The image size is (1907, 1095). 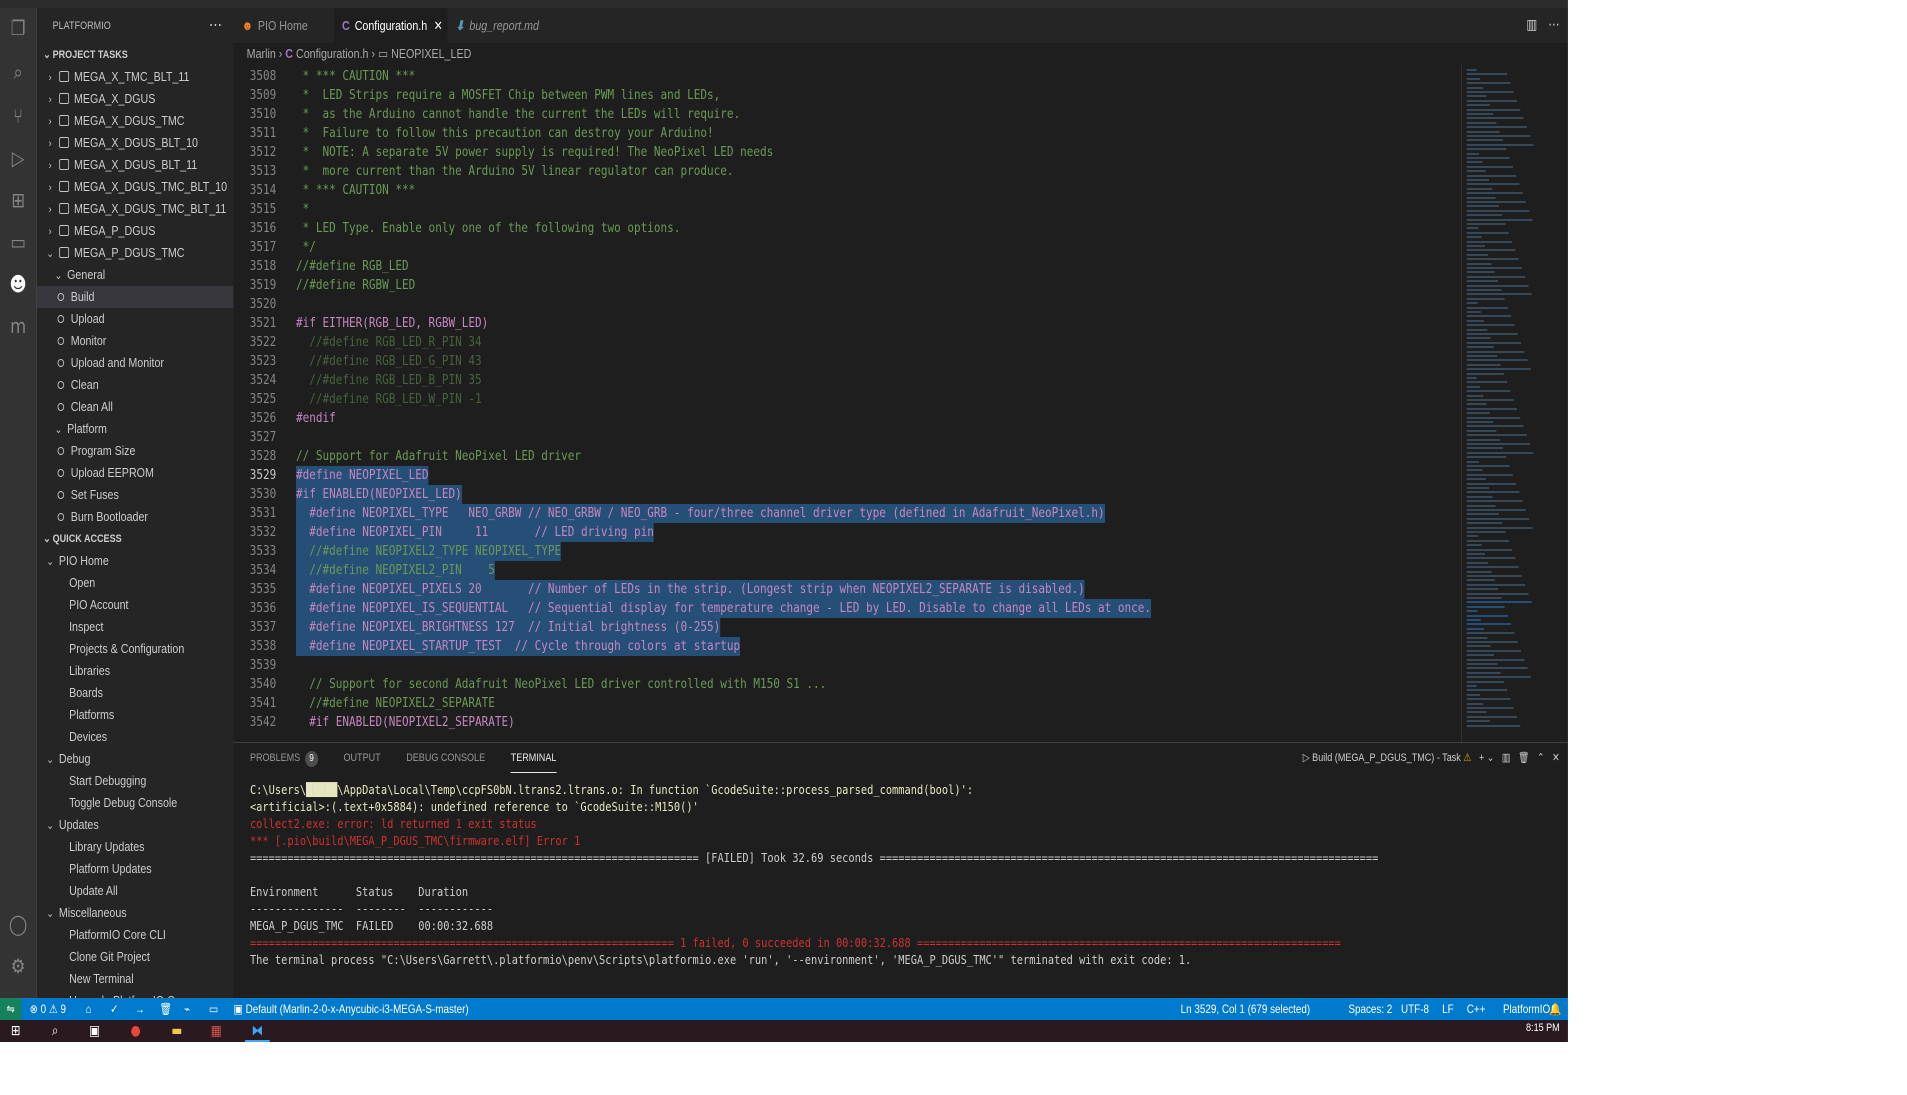 What do you see at coordinates (134, 891) in the screenshot?
I see `menu-item: Update All` at bounding box center [134, 891].